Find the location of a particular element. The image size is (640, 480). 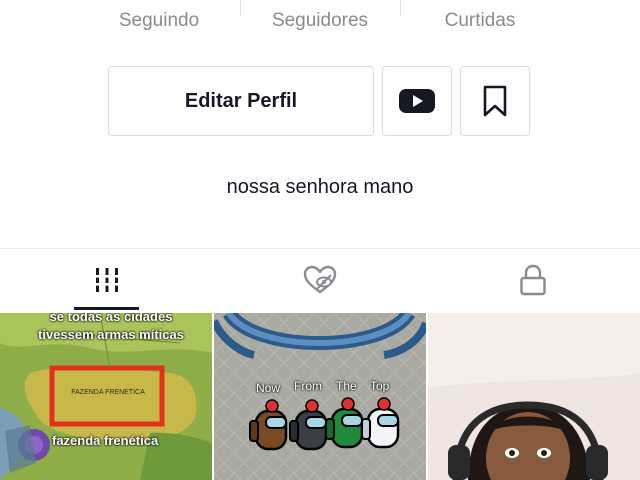

lock-icon is located at coordinates (532, 280).